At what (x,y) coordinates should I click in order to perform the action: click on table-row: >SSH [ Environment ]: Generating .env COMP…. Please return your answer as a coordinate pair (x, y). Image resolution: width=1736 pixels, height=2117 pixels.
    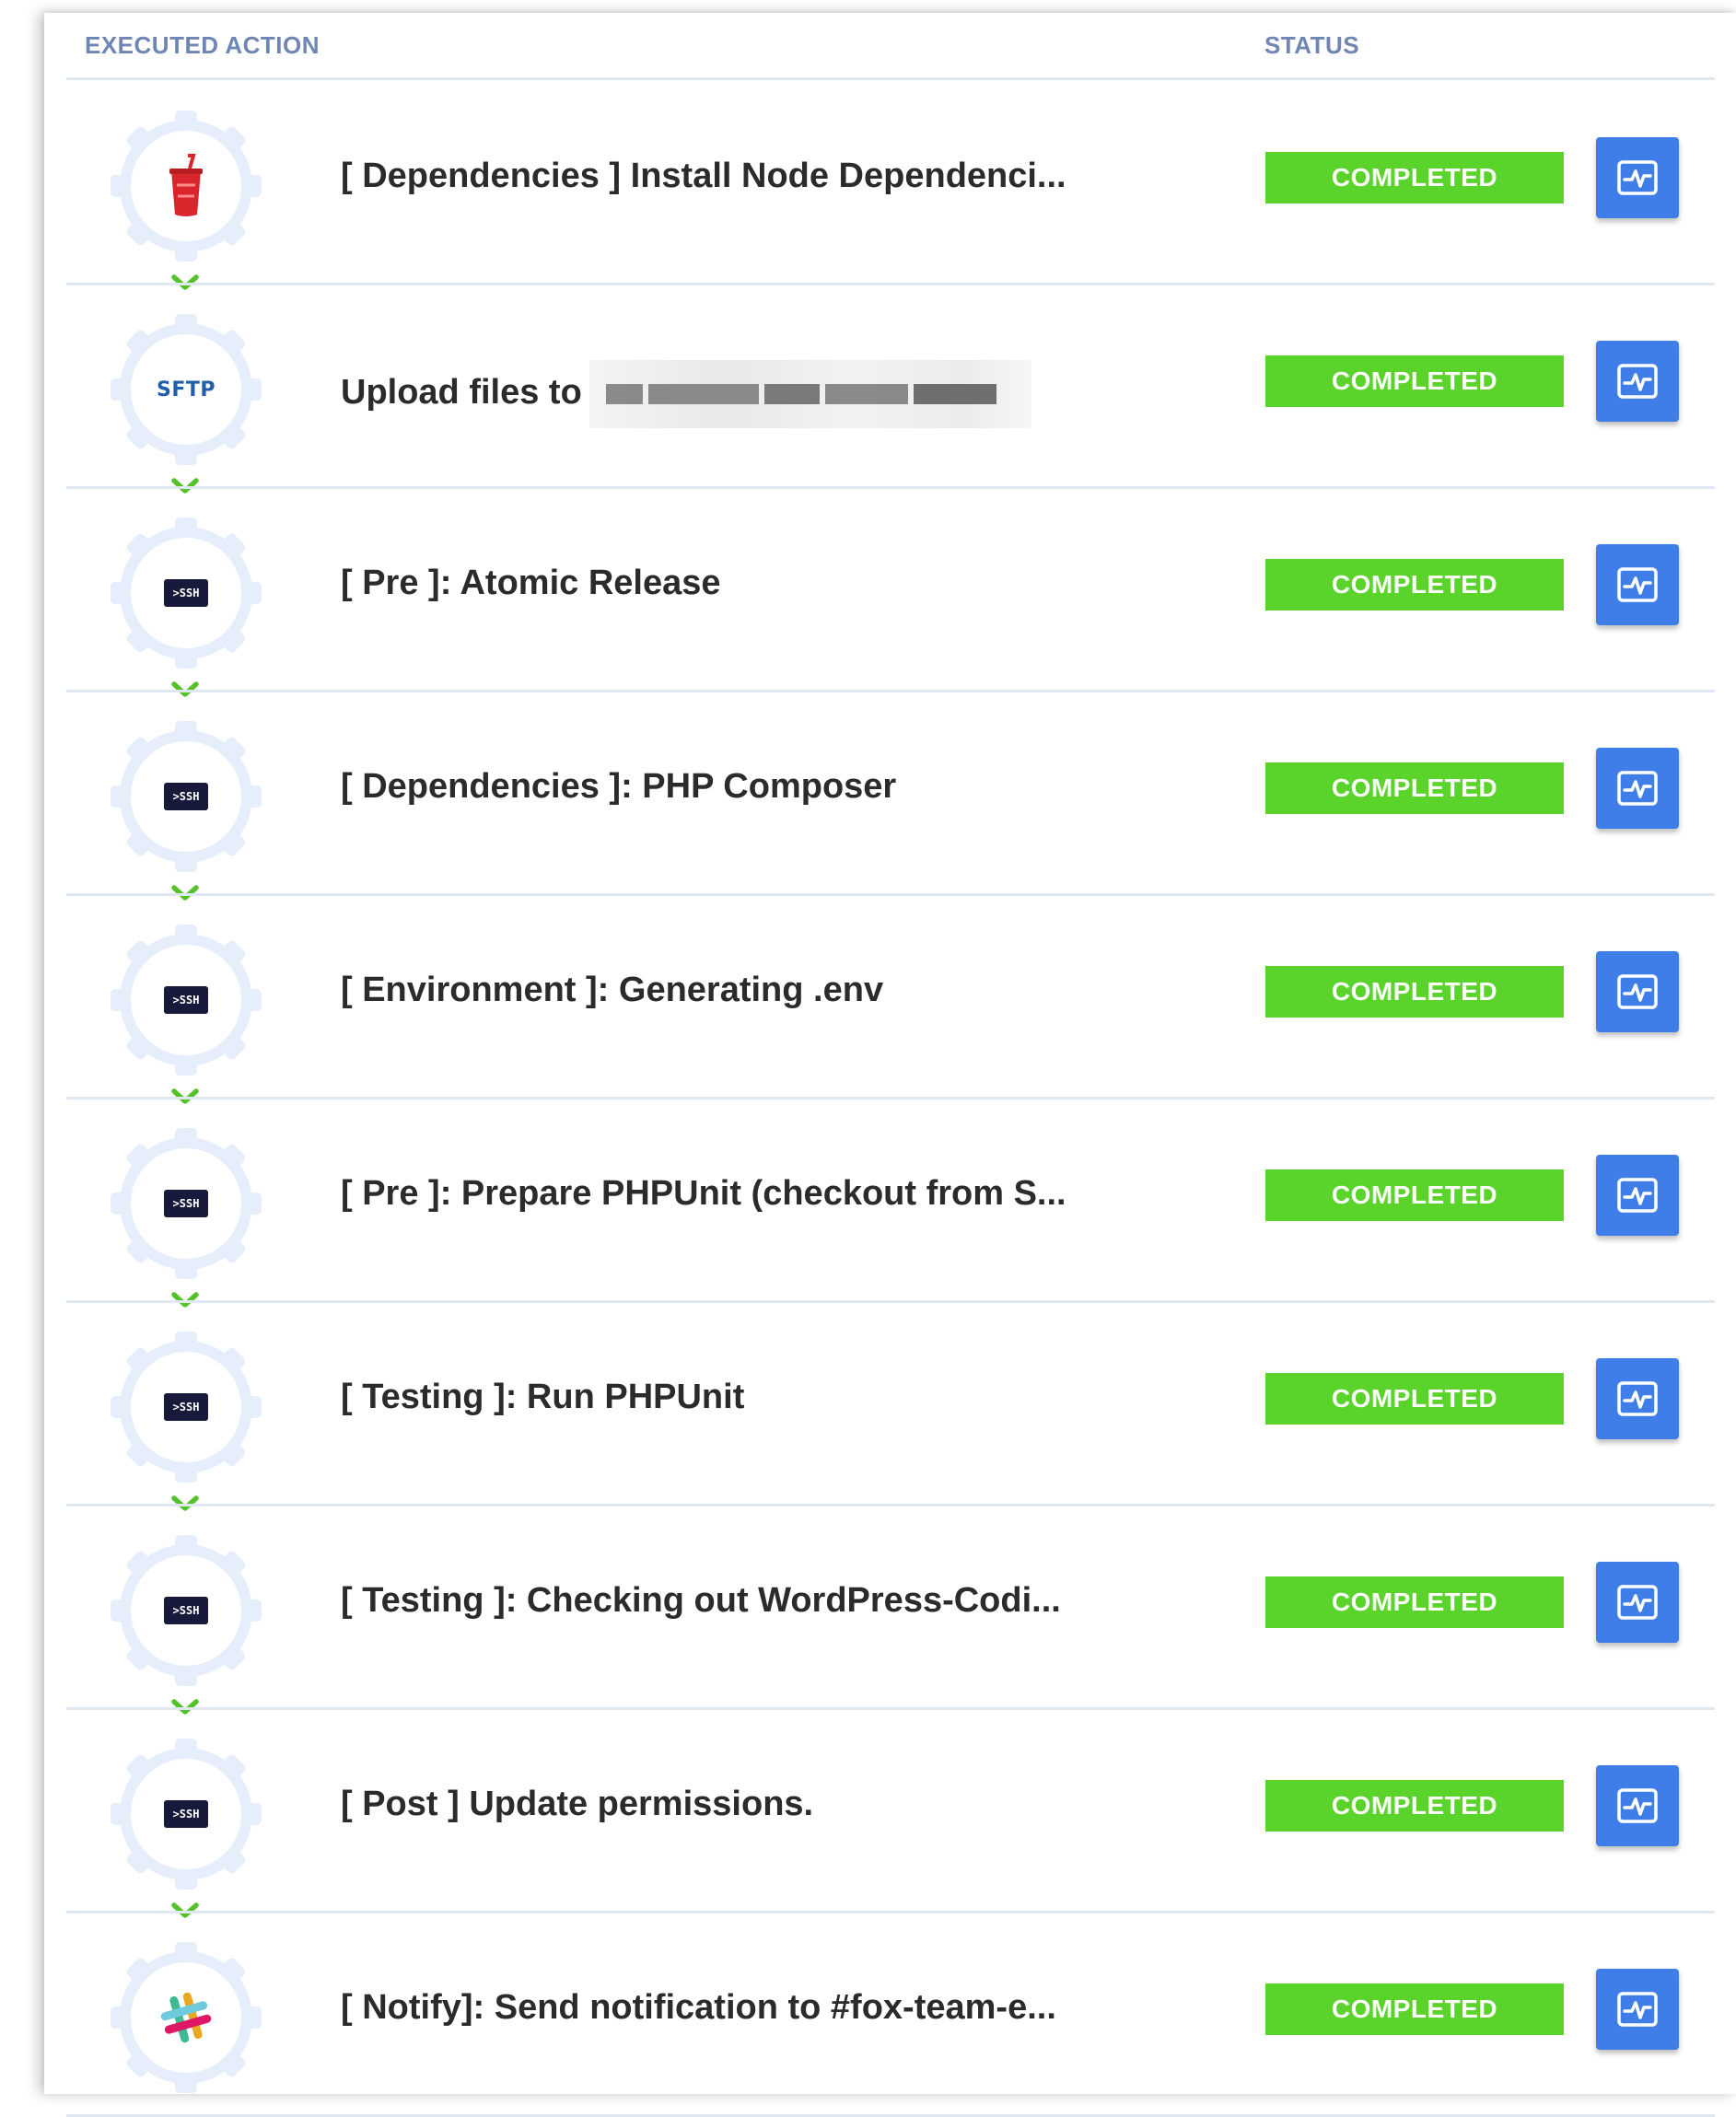
    Looking at the image, I should click on (890, 998).